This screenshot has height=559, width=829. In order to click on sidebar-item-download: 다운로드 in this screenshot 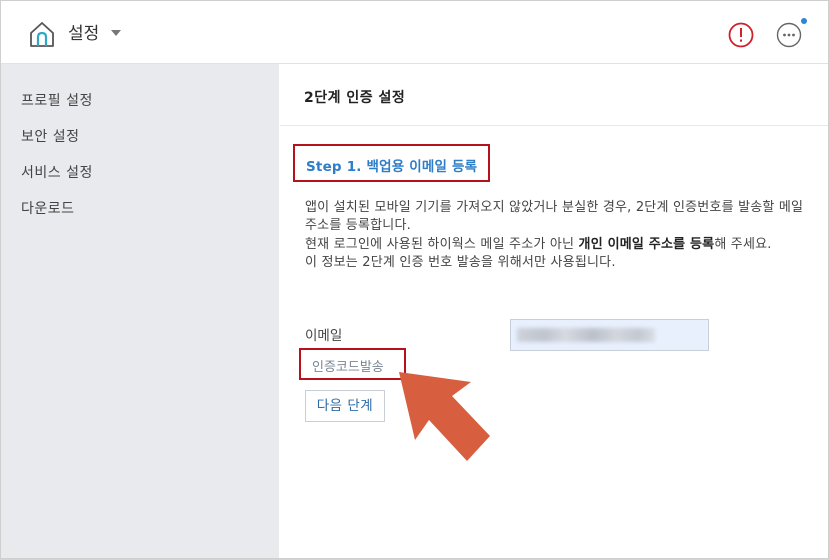, I will do `click(48, 209)`.